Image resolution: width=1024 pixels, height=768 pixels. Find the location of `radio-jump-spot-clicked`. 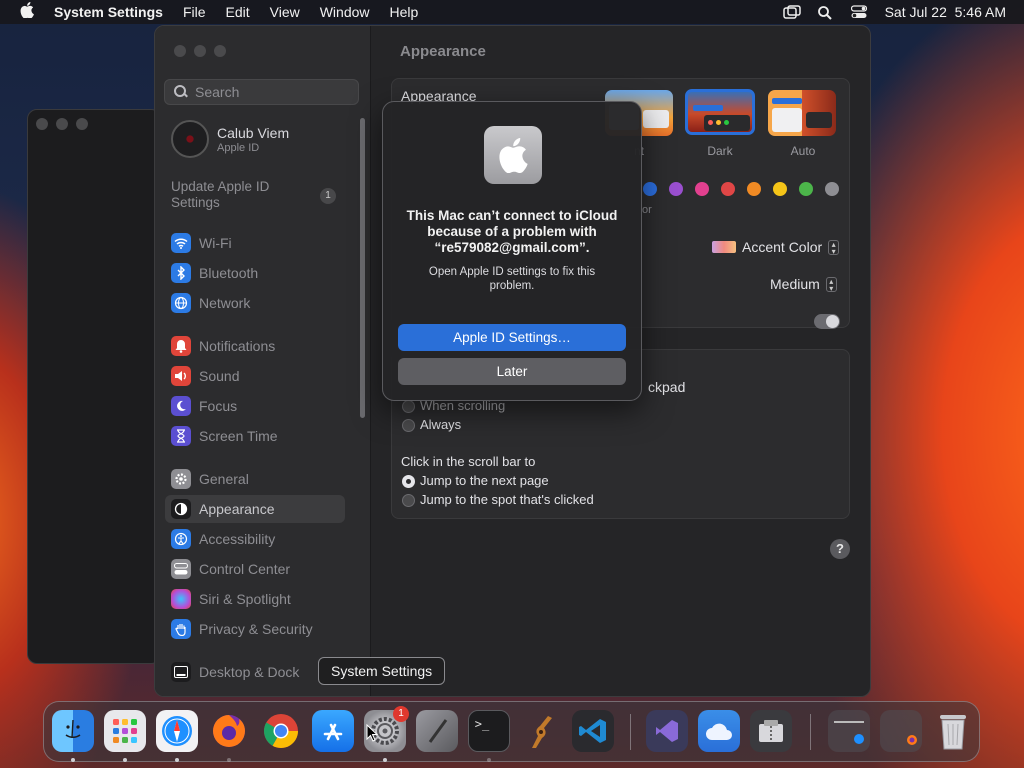

radio-jump-spot-clicked is located at coordinates (408, 500).